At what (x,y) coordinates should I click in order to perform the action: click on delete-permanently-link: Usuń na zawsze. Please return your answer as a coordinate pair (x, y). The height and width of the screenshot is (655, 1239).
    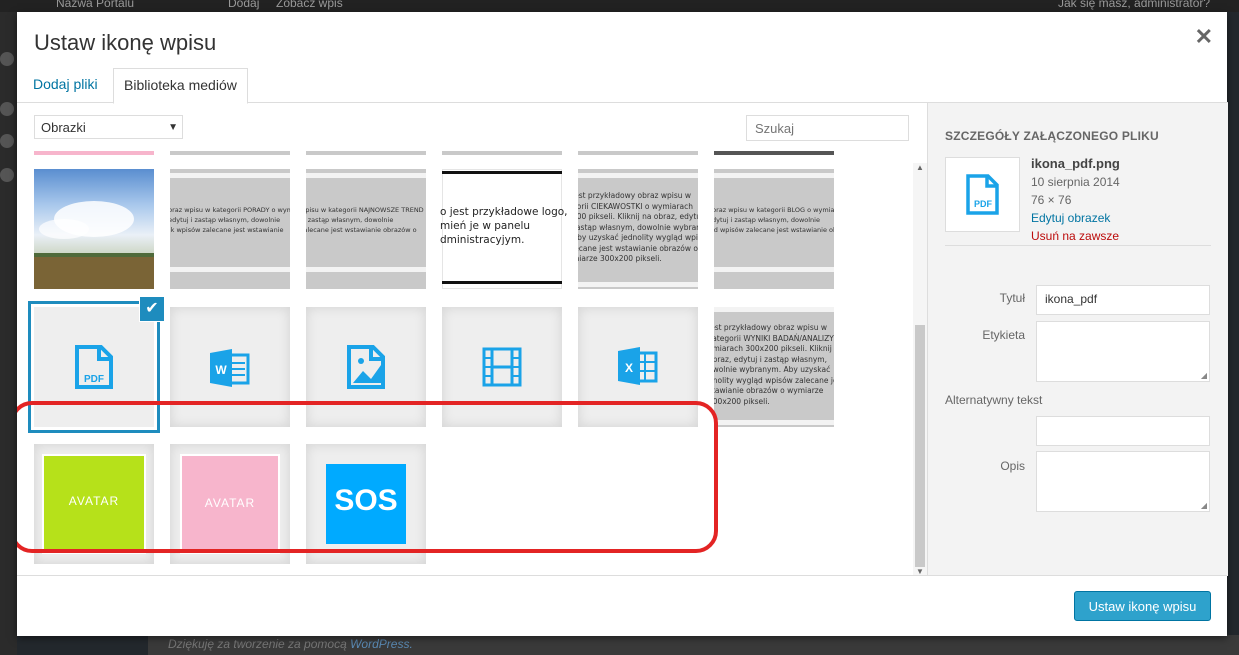
    Looking at the image, I should click on (1075, 236).